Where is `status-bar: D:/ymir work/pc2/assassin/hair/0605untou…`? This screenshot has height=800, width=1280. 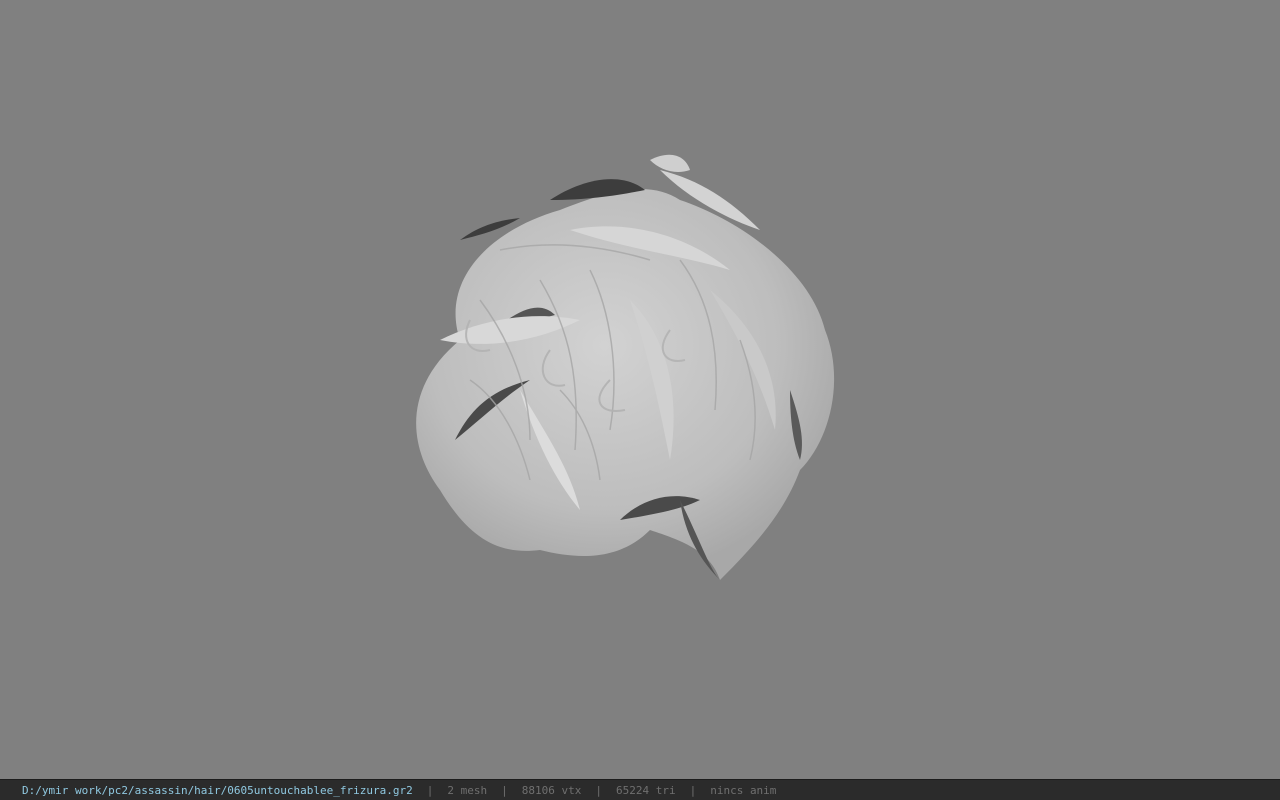 status-bar: D:/ymir work/pc2/assassin/hair/0605untou… is located at coordinates (640, 789).